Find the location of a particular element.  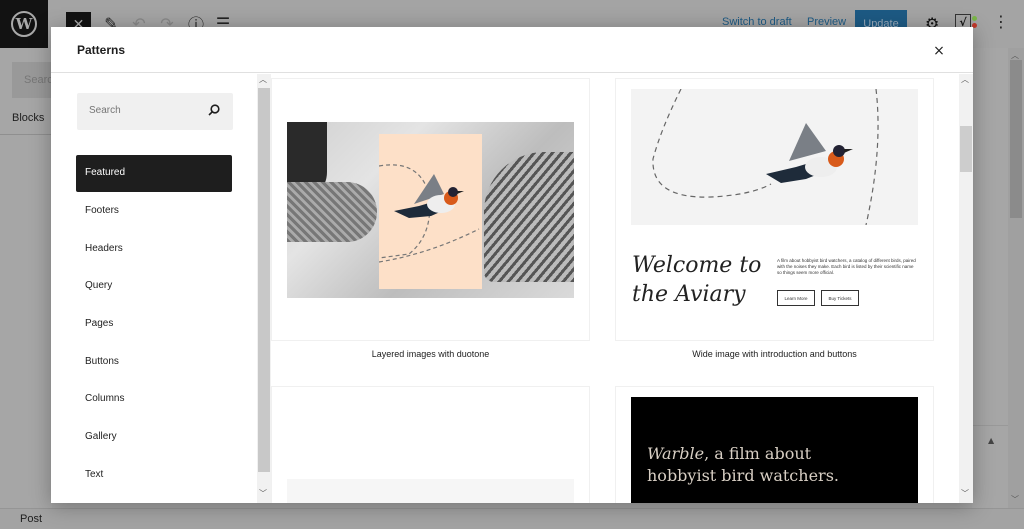

pattern-label: Layered images with duotone is located at coordinates (430, 354).